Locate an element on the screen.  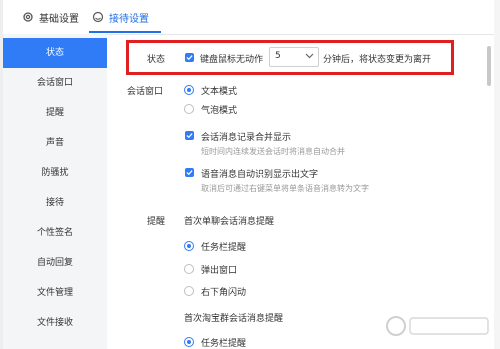
group-taskbar-reminder-label: 任务栏提醒 is located at coordinates (224, 344).